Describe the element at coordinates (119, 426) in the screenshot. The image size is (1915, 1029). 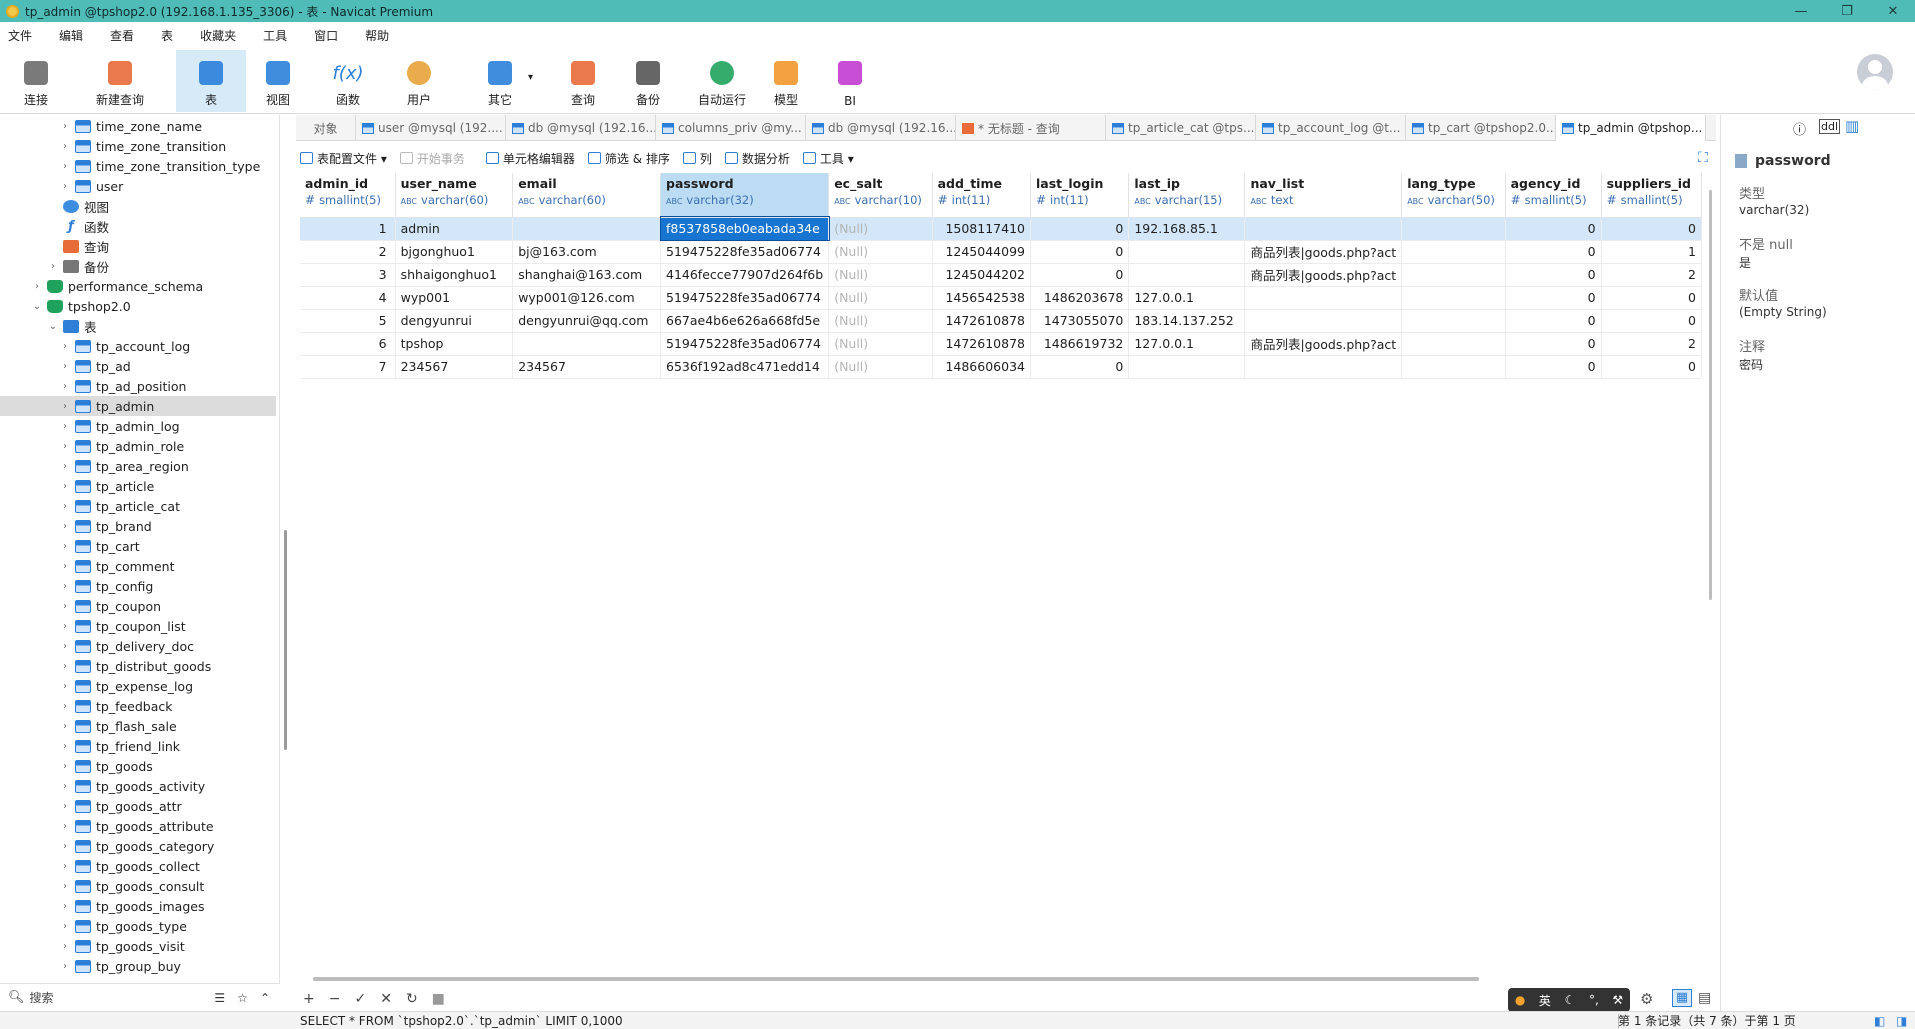
I see `tree-item: › tp_admin_log` at that location.